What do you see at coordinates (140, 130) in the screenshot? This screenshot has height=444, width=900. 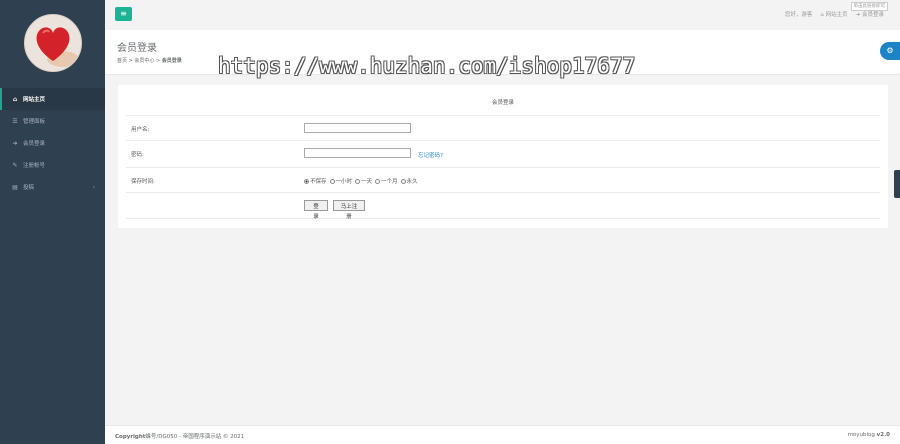 I see `username-label: 用户名:` at bounding box center [140, 130].